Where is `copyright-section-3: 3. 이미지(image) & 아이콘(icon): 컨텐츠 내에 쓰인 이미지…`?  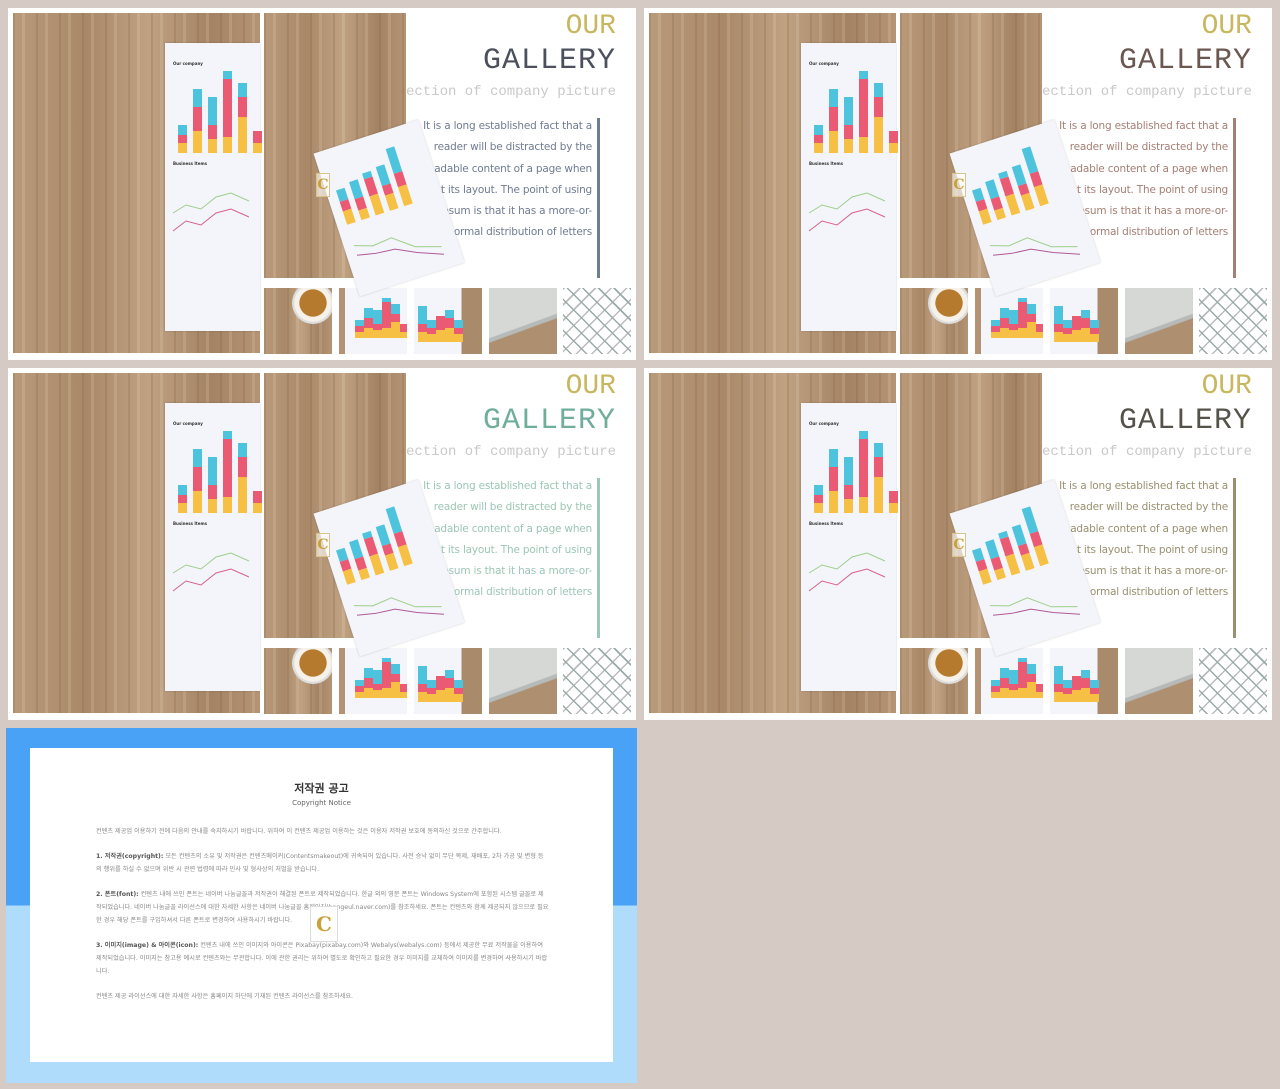 copyright-section-3: 3. 이미지(image) & 아이콘(icon): 컨텐츠 내에 쓰인 이미지… is located at coordinates (322, 958).